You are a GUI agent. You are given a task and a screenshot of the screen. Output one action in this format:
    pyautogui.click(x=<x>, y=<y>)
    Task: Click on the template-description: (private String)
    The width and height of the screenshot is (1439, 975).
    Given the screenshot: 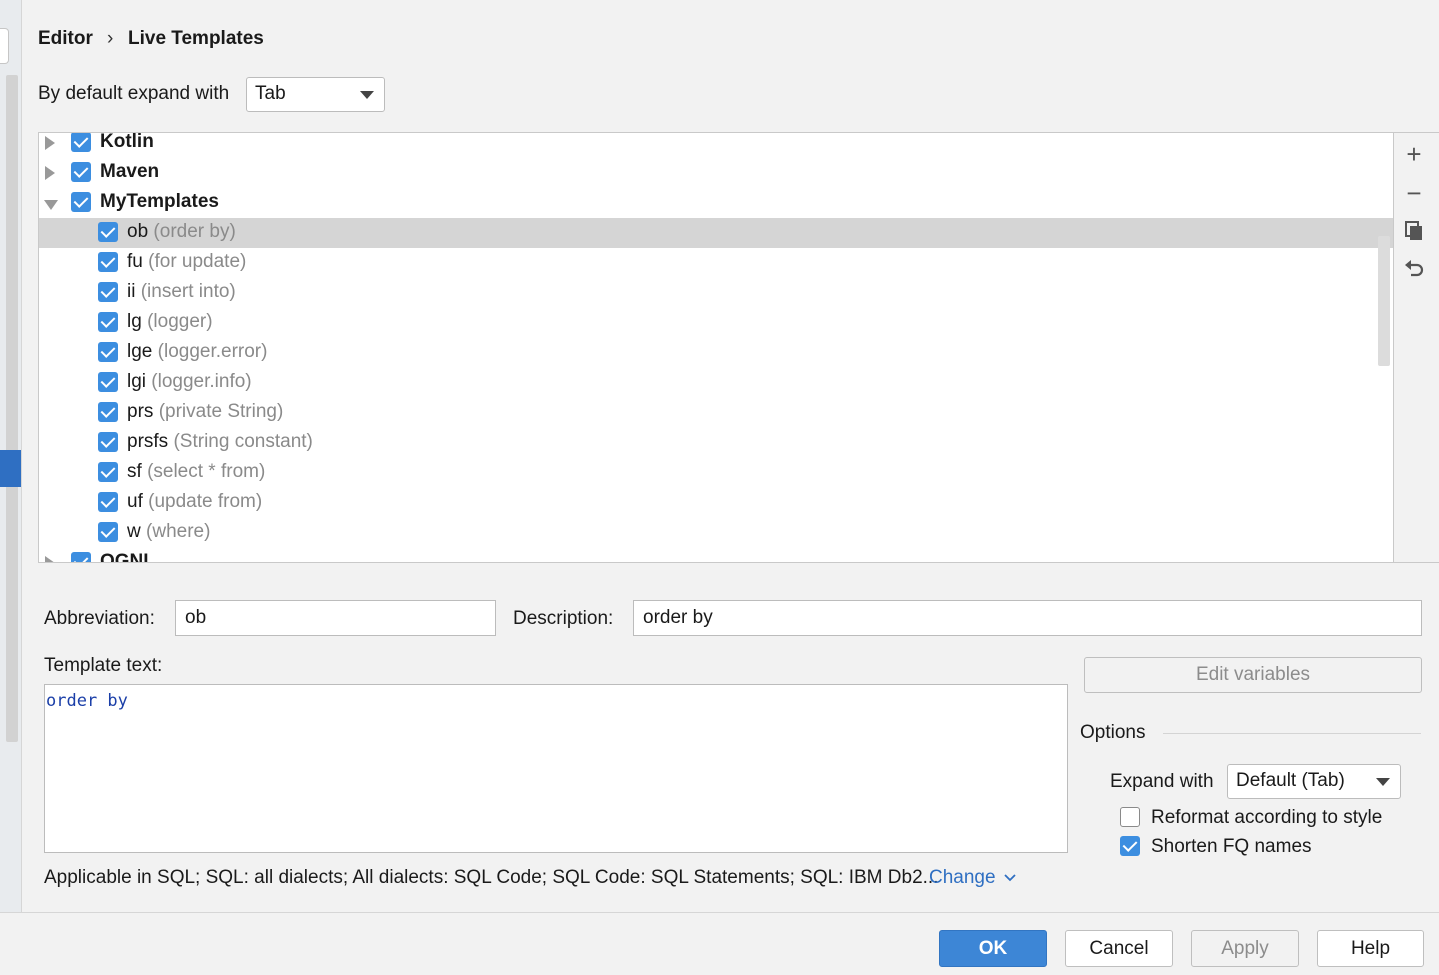 What is the action you would take?
    pyautogui.click(x=221, y=411)
    